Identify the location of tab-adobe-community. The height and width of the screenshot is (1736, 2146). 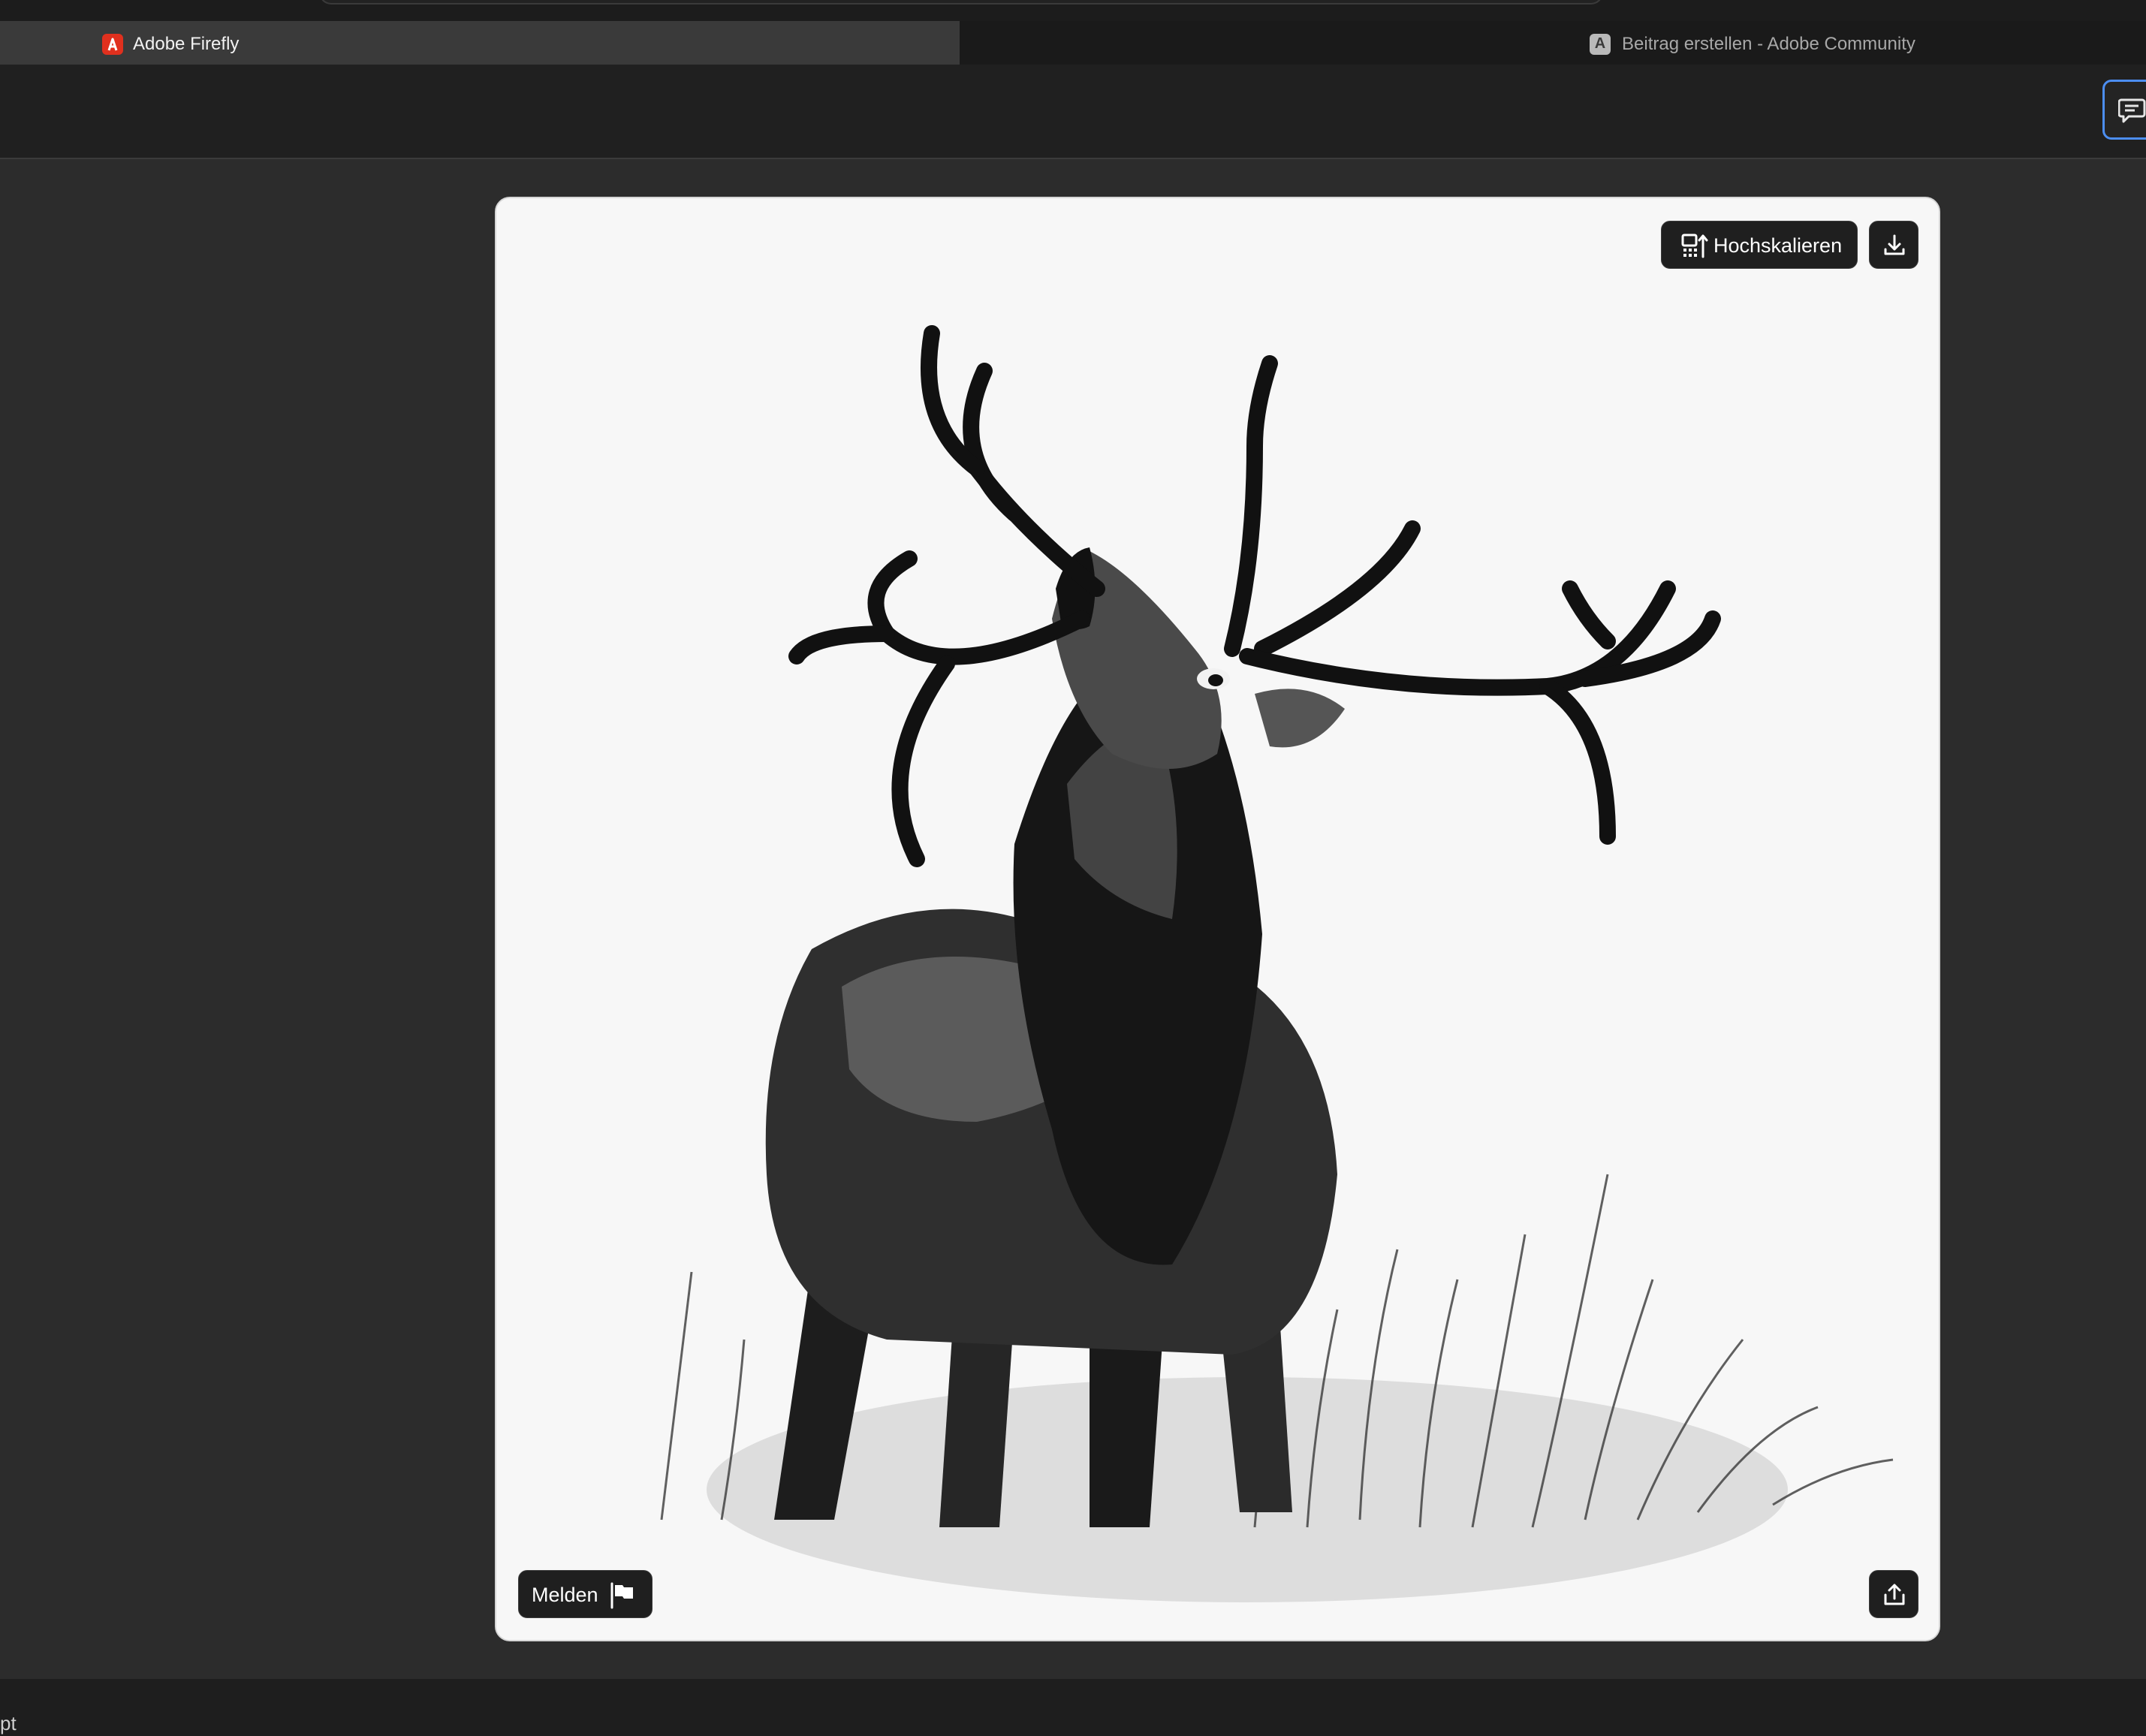
(1553, 43).